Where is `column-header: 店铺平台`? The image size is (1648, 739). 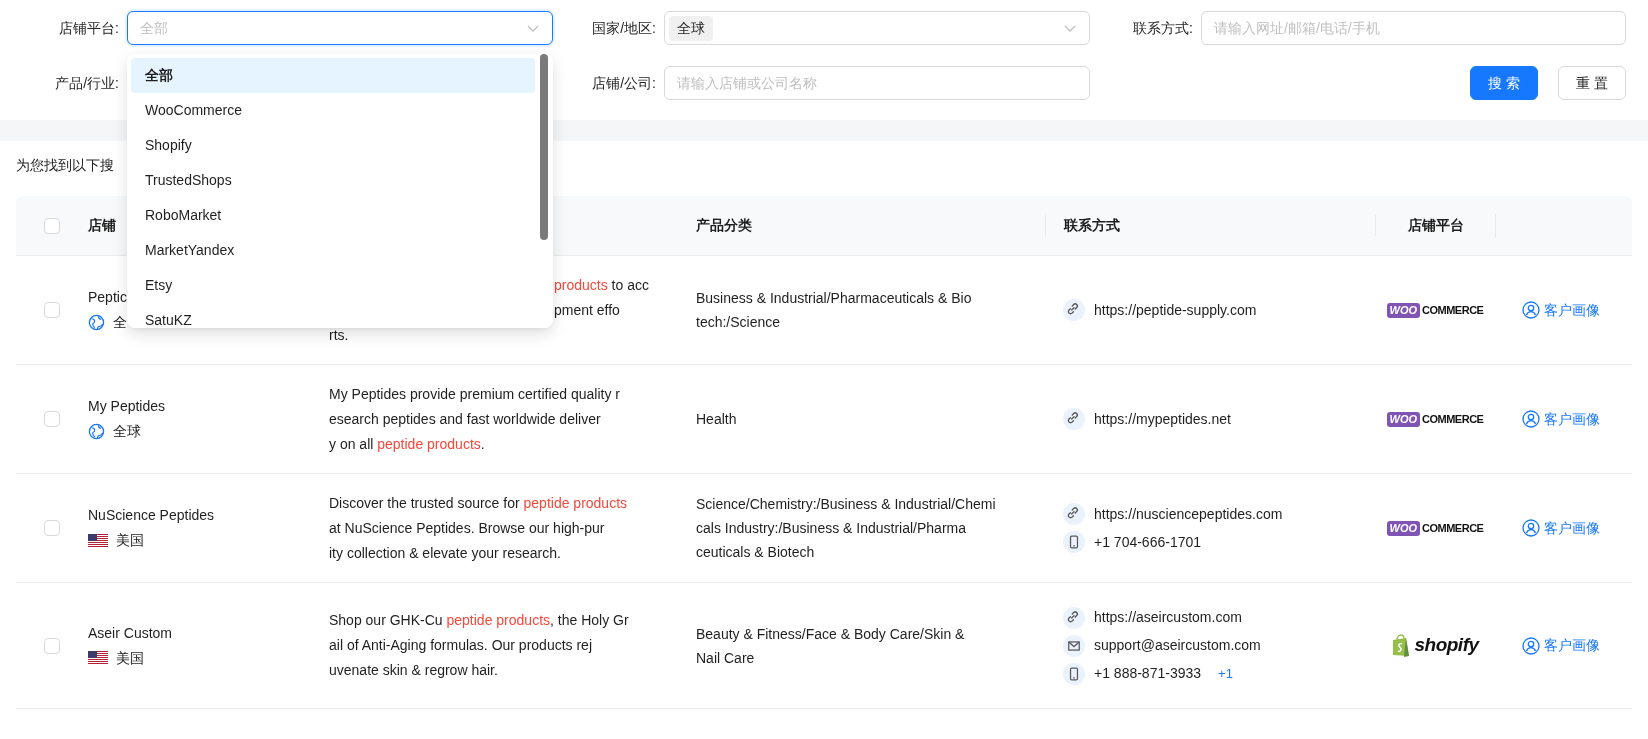 column-header: 店铺平台 is located at coordinates (1435, 225).